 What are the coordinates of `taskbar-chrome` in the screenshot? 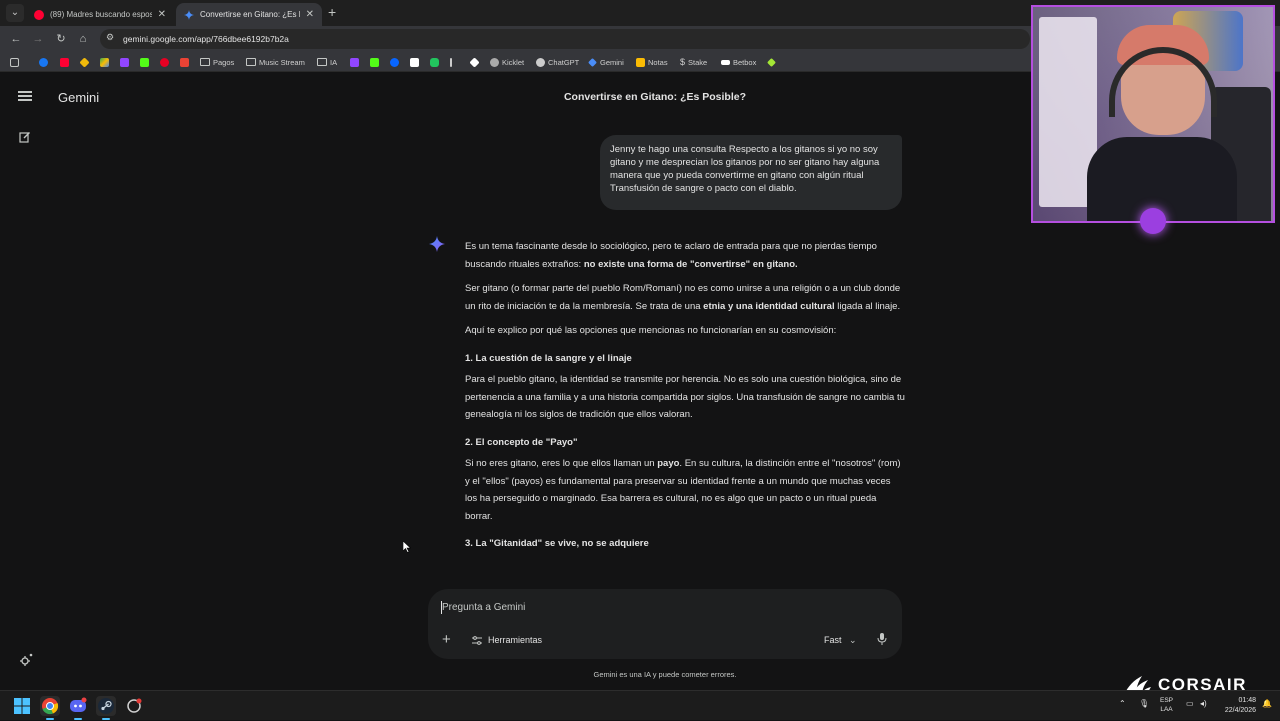 It's located at (50, 708).